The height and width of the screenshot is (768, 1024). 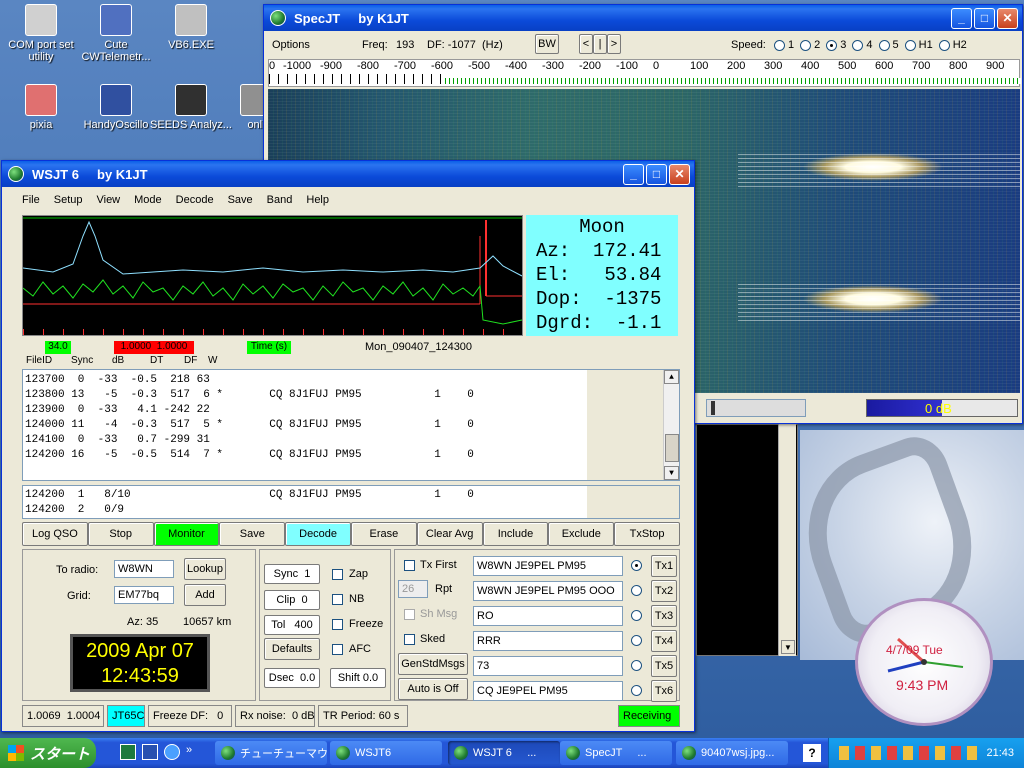 I want to click on desktop-icon: HandyOscillo, so click(x=116, y=107).